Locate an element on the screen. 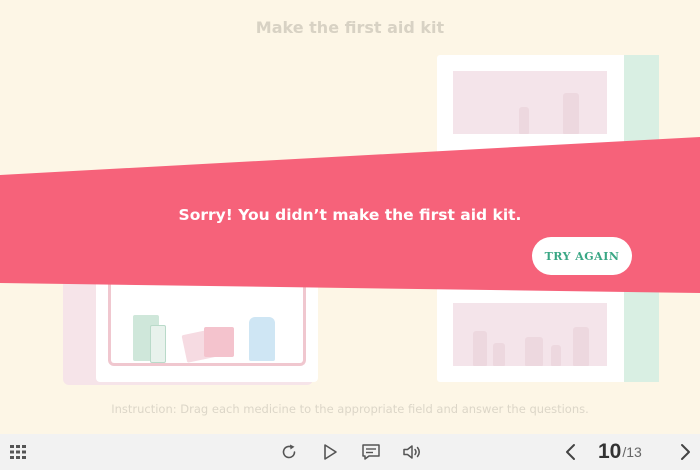 This screenshot has height=470, width=700. page-counter: 10 / 13 is located at coordinates (620, 452).